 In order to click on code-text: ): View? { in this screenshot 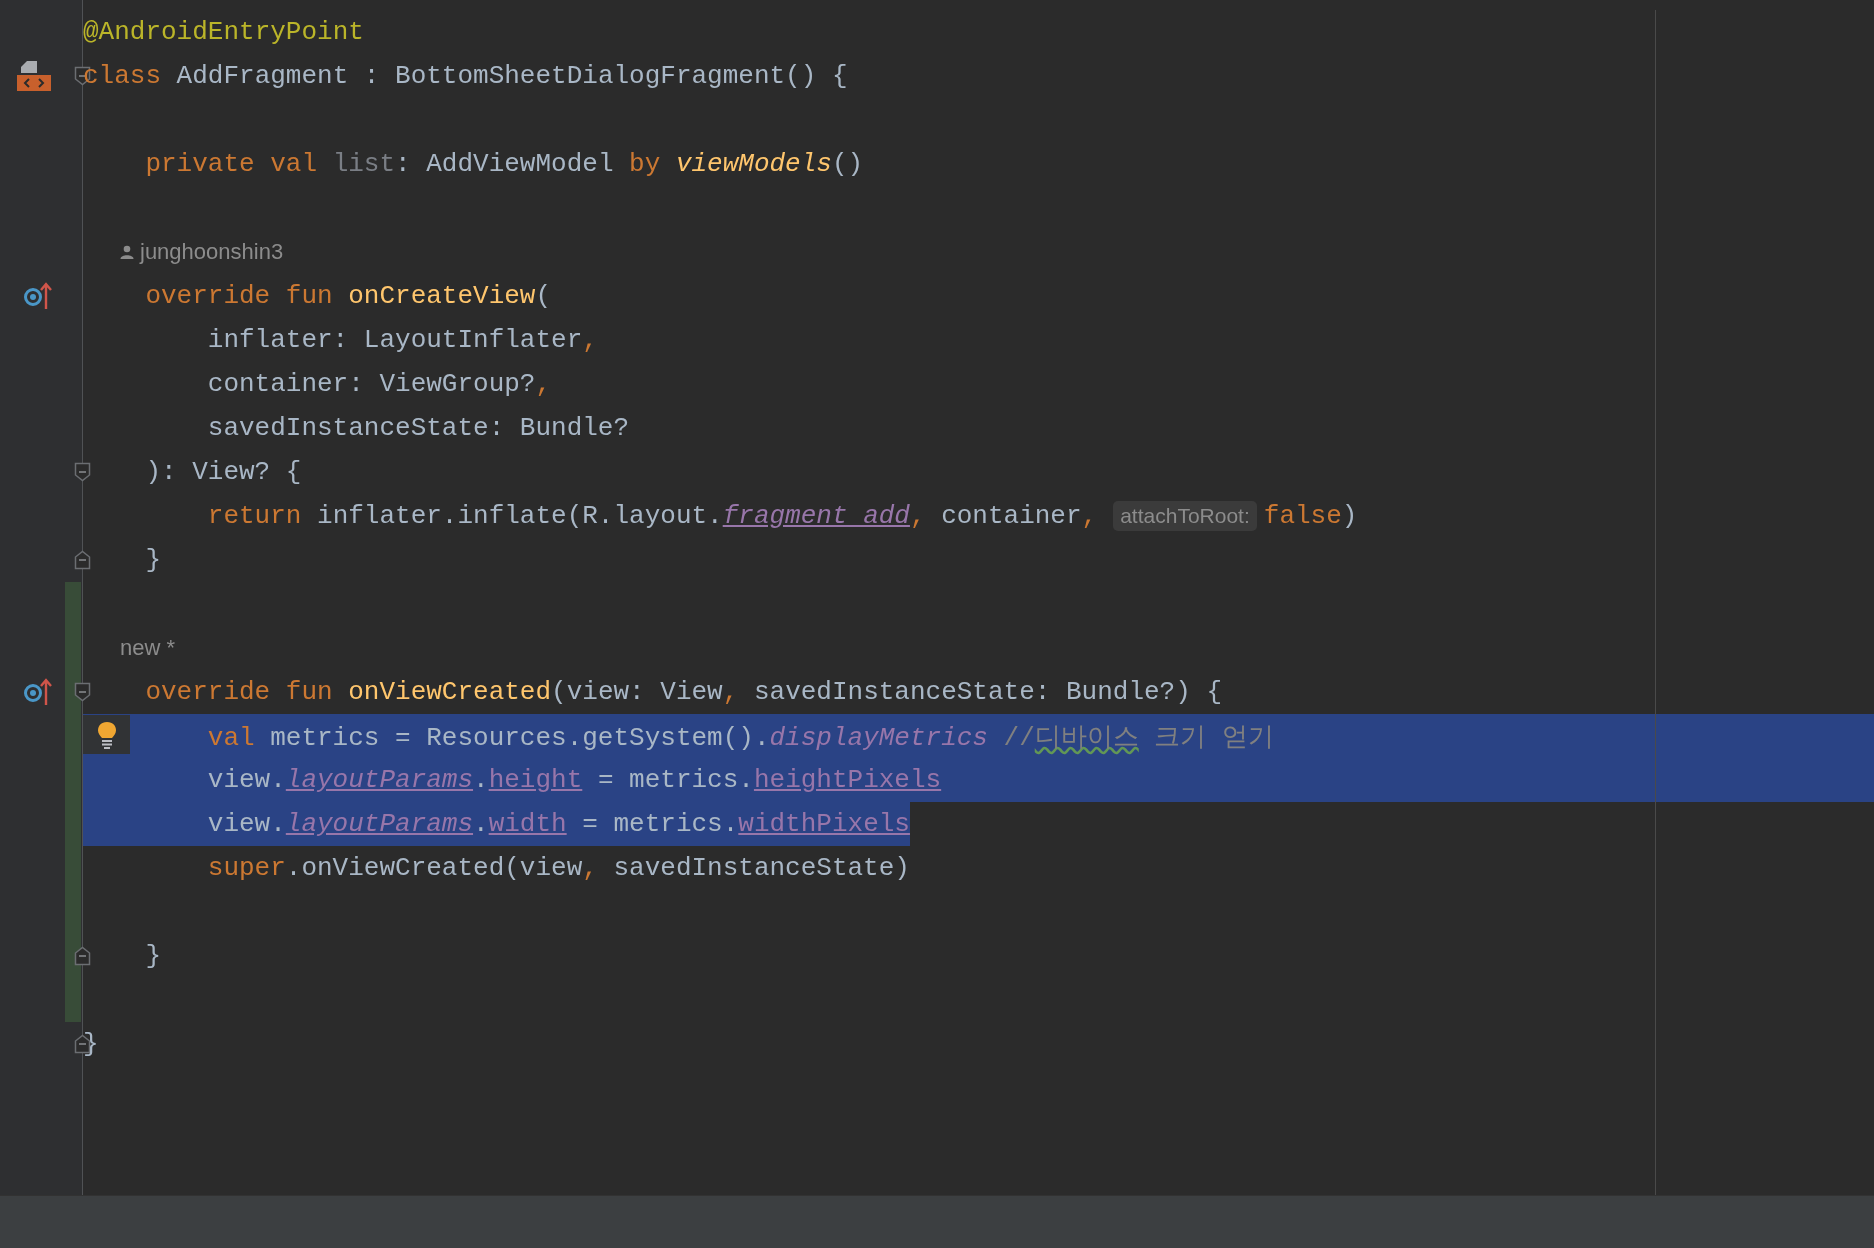, I will do `click(223, 472)`.